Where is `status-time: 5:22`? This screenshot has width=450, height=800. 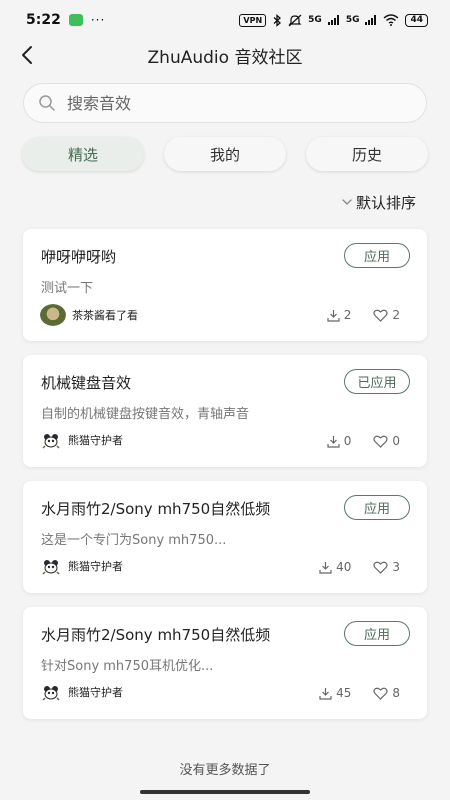 status-time: 5:22 is located at coordinates (43, 20).